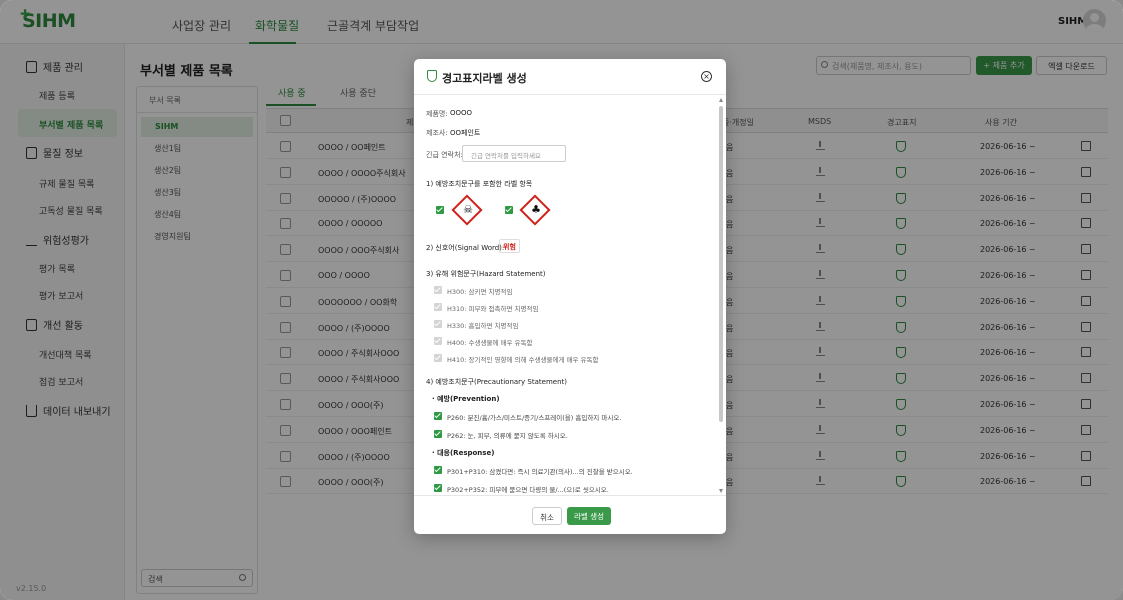 The width and height of the screenshot is (1123, 600). I want to click on scroll-down-arrow-icon, so click(721, 491).